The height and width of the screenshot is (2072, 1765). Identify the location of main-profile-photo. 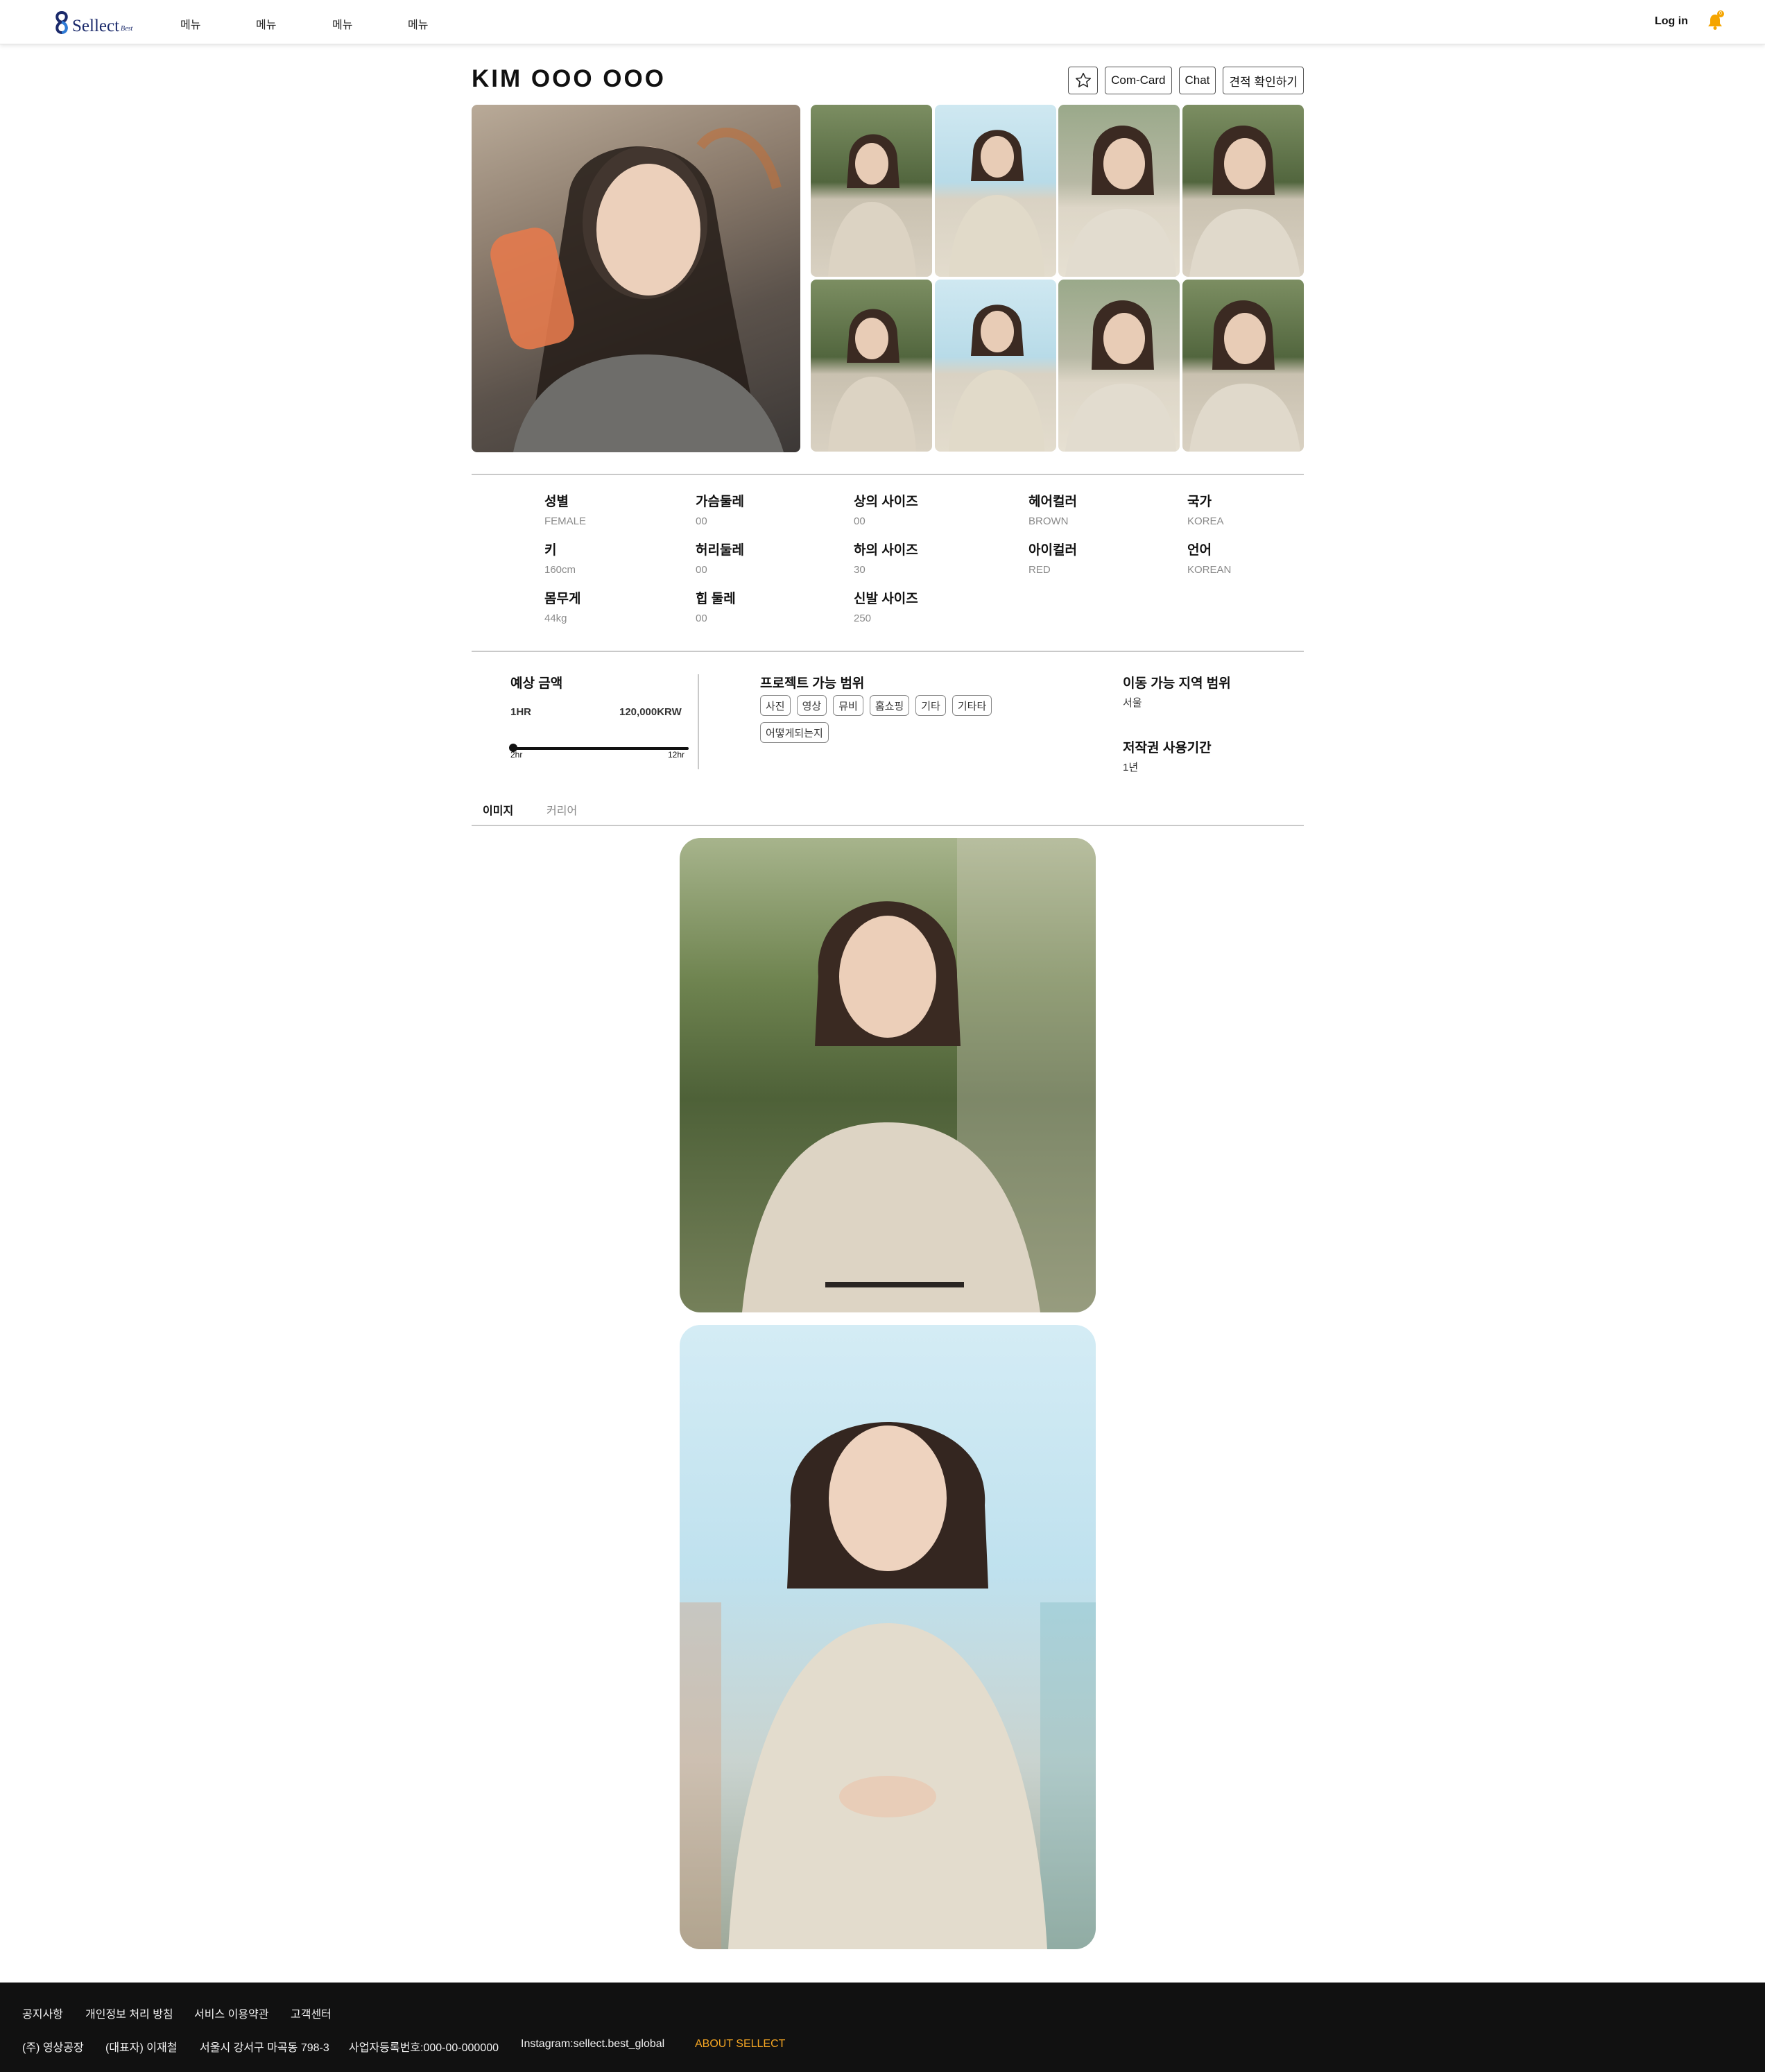
(636, 279).